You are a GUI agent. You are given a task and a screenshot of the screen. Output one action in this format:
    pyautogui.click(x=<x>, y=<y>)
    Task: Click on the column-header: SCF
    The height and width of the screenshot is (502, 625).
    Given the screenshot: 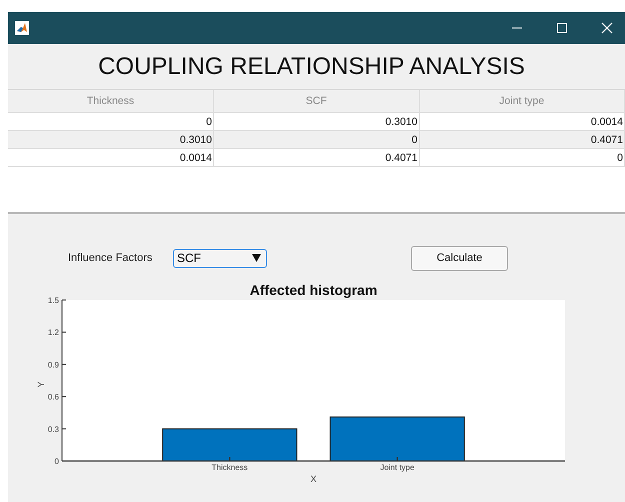 What is the action you would take?
    pyautogui.click(x=316, y=101)
    